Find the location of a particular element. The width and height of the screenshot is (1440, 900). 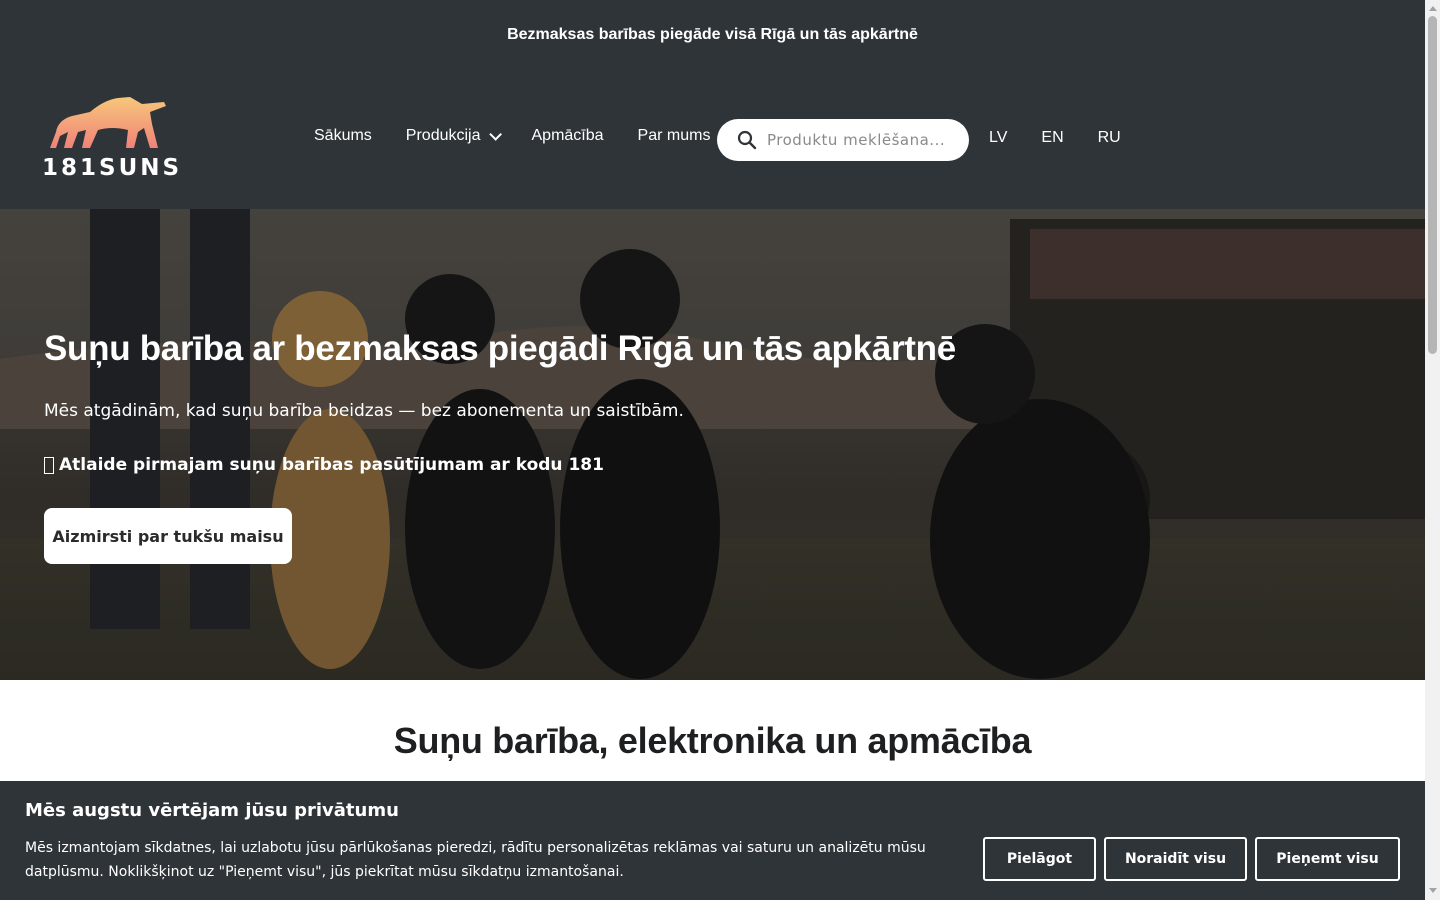

cookie-customize-button: Pielāgot is located at coordinates (1039, 859).